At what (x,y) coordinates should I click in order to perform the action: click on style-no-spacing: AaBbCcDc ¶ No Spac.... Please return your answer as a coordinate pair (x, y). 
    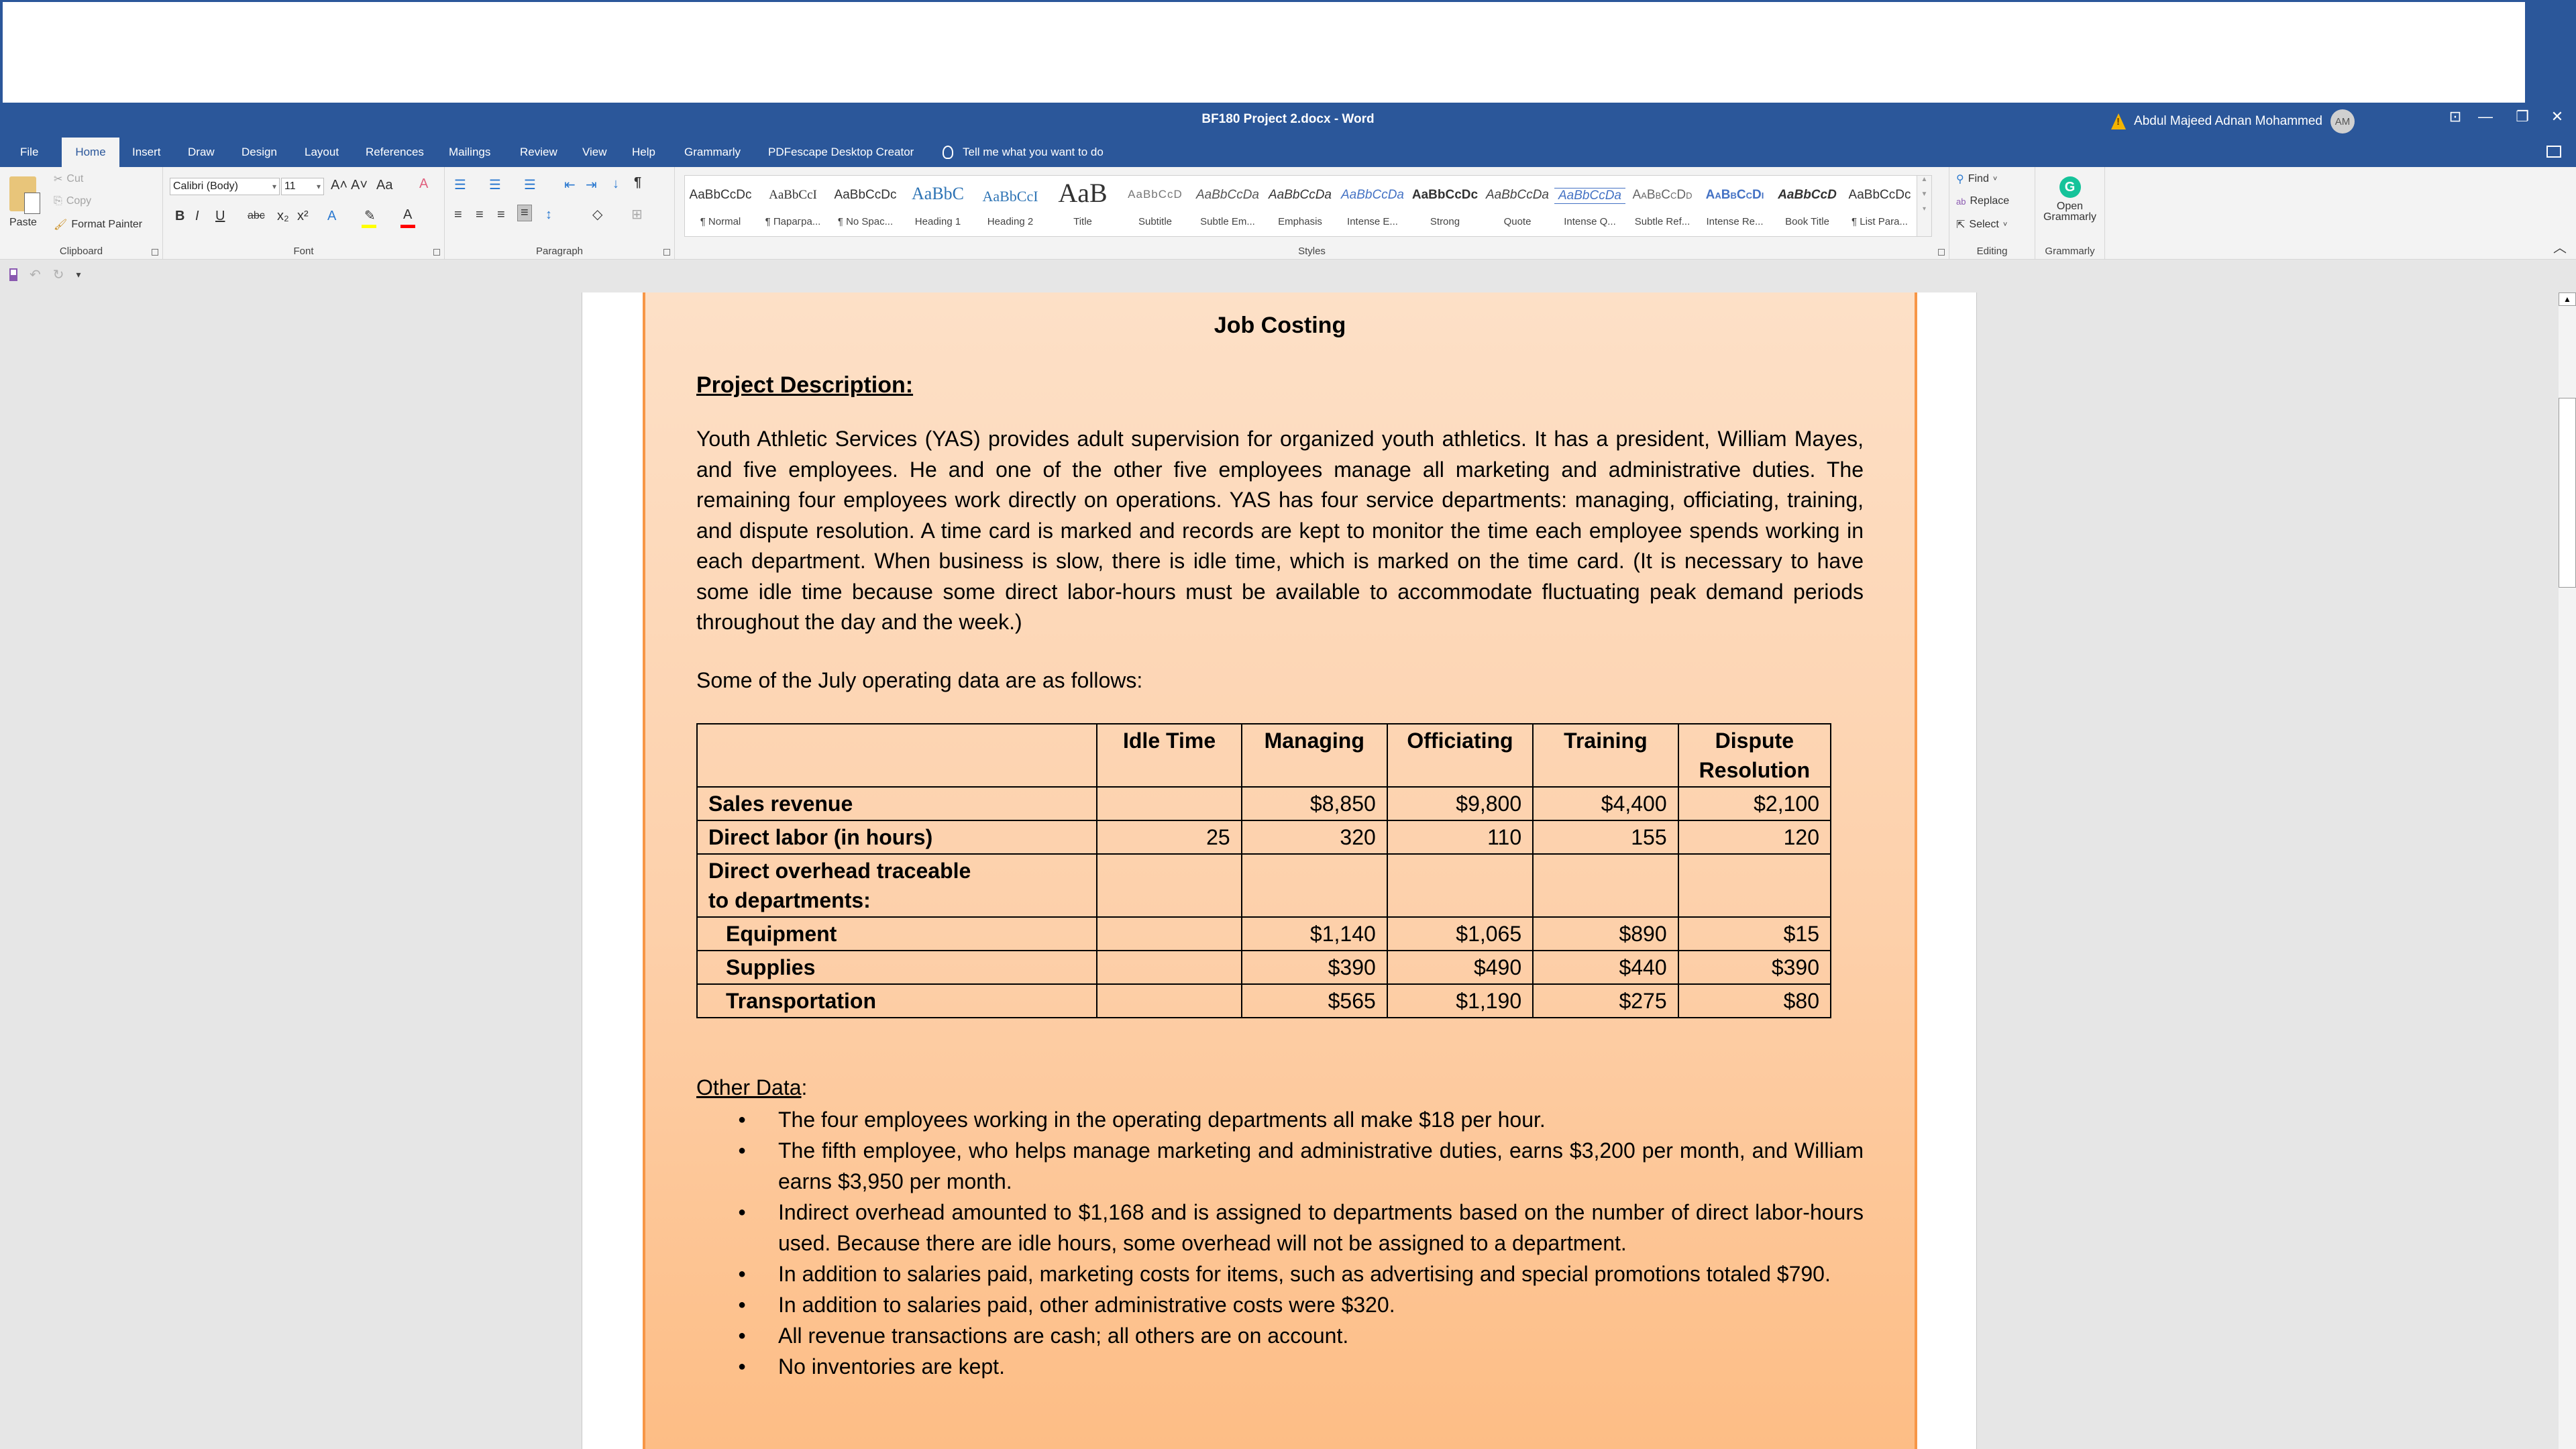
    Looking at the image, I should click on (865, 206).